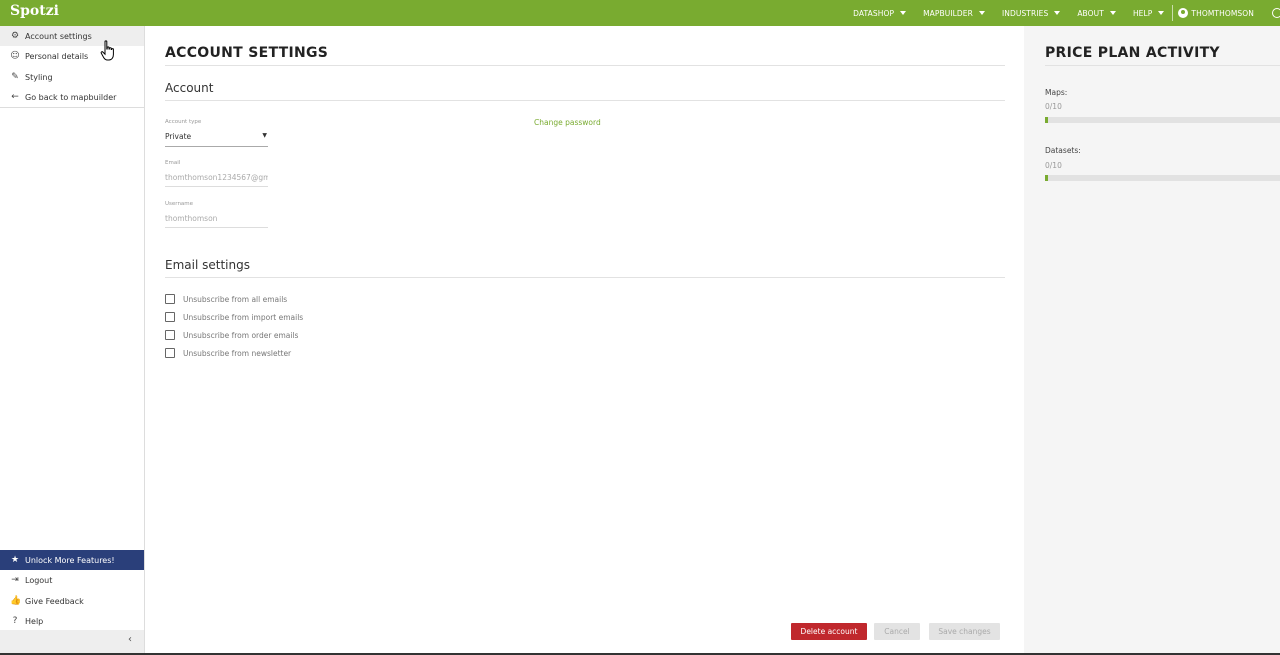 This screenshot has height=655, width=1280. I want to click on nav-help-label: HELP, so click(1142, 13).